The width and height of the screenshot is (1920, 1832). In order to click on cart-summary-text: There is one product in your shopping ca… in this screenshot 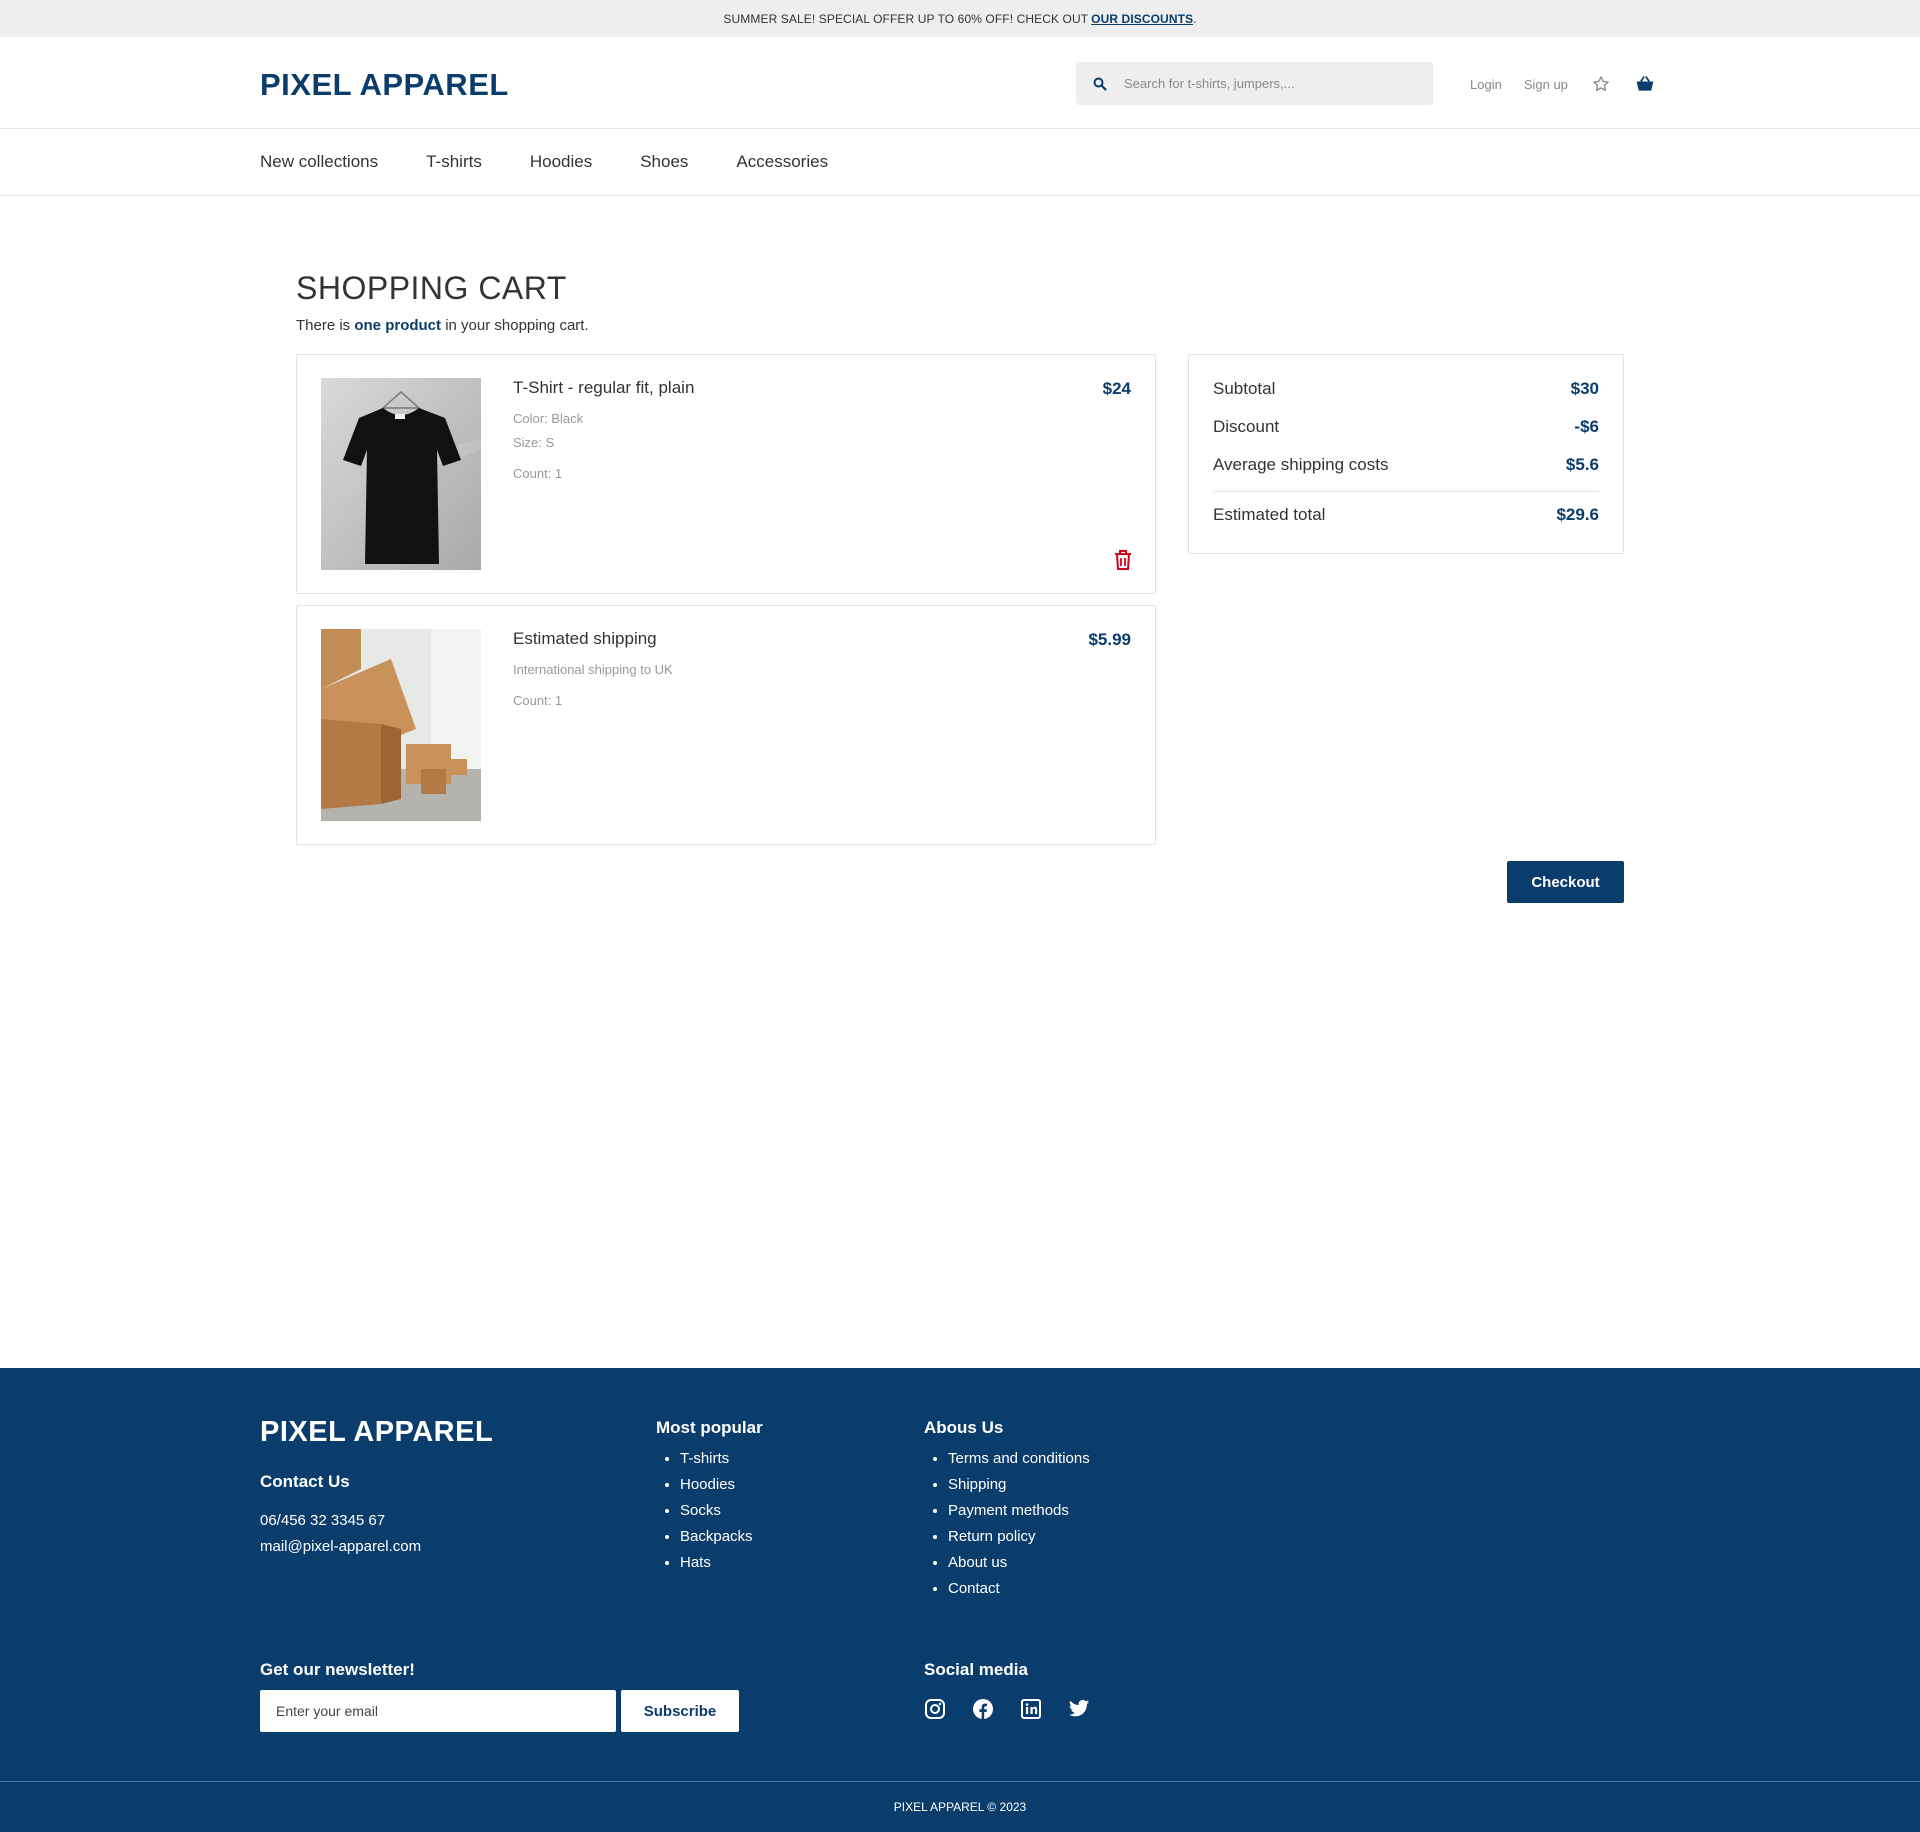, I will do `click(442, 325)`.